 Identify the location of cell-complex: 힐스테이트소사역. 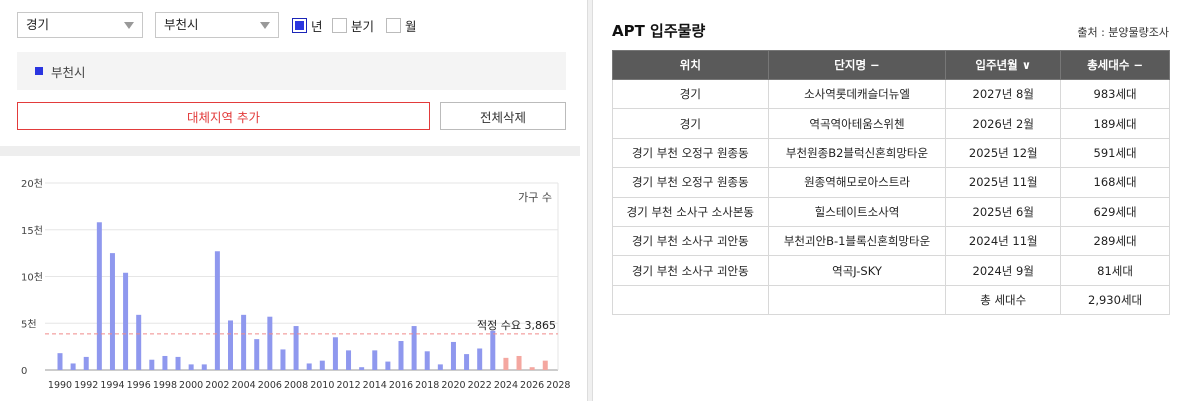
(857, 211).